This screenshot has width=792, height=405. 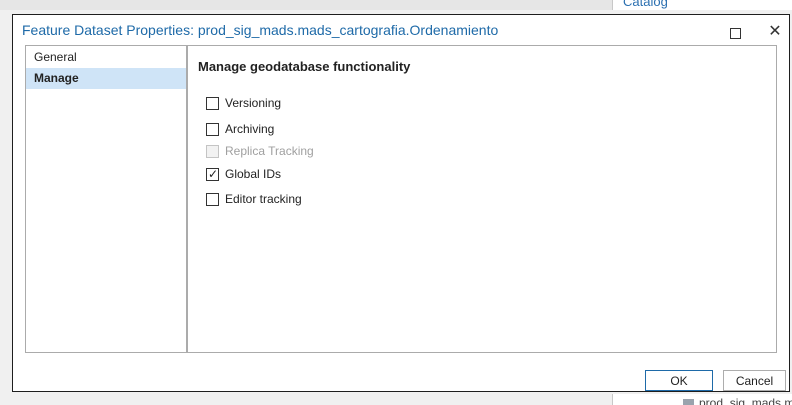 I want to click on global-ids-checkbox: ✓, so click(x=212, y=174).